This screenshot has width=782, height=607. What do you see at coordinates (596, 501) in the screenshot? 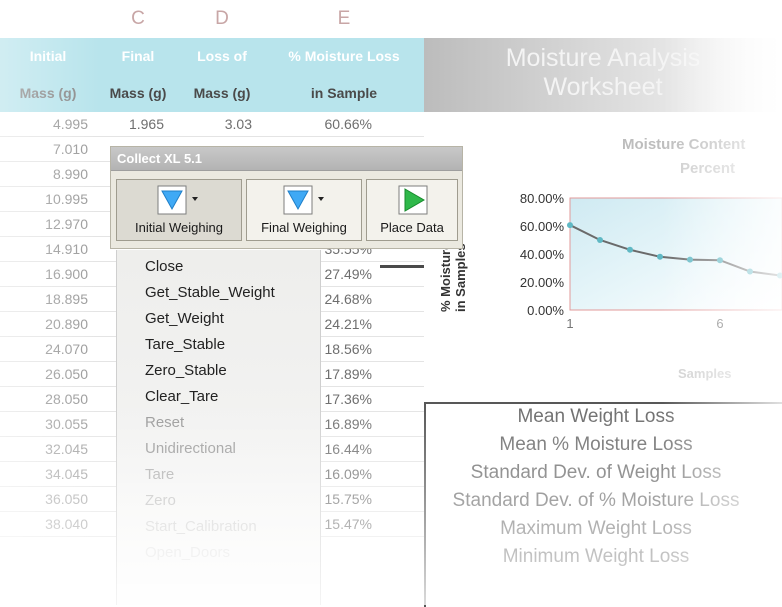
I see `stat-std-pct: Standard Dev. of % Moisture Loss` at bounding box center [596, 501].